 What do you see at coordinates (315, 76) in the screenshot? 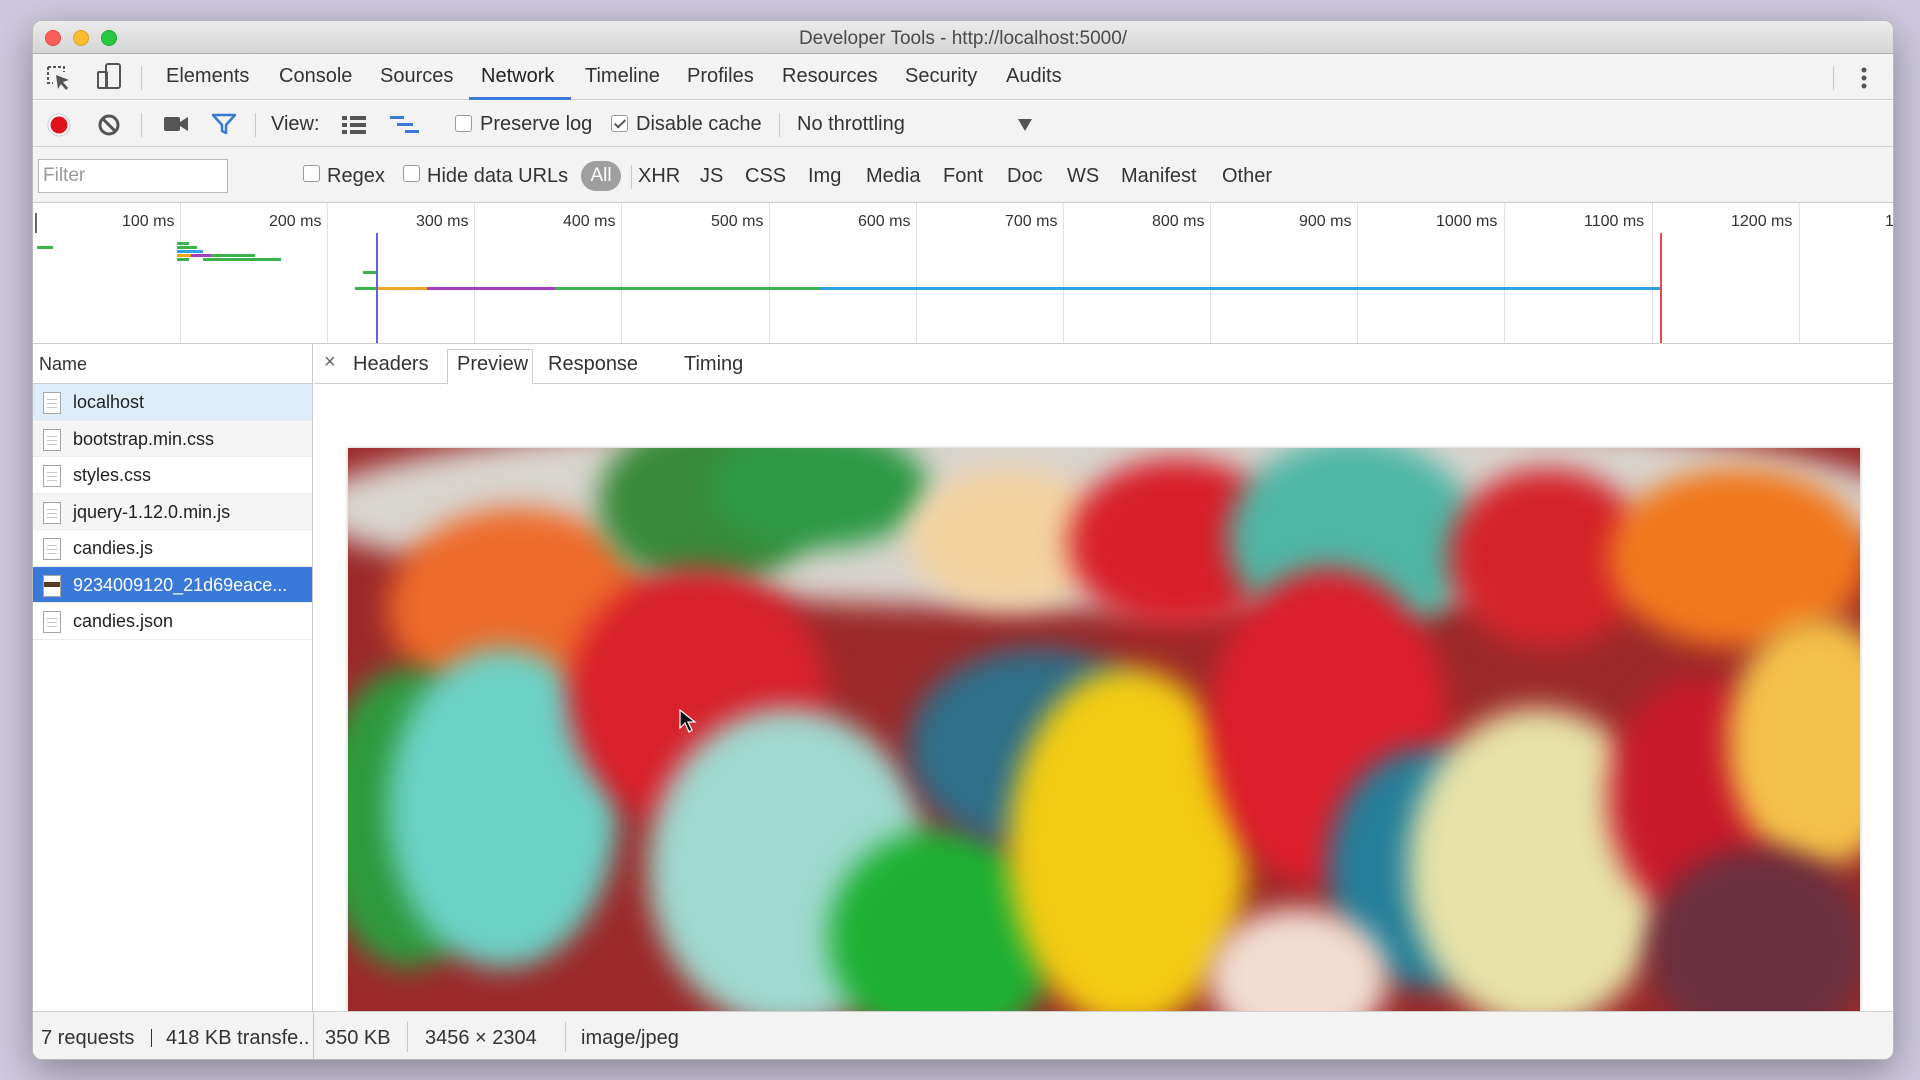
I see `tab-console: Console` at bounding box center [315, 76].